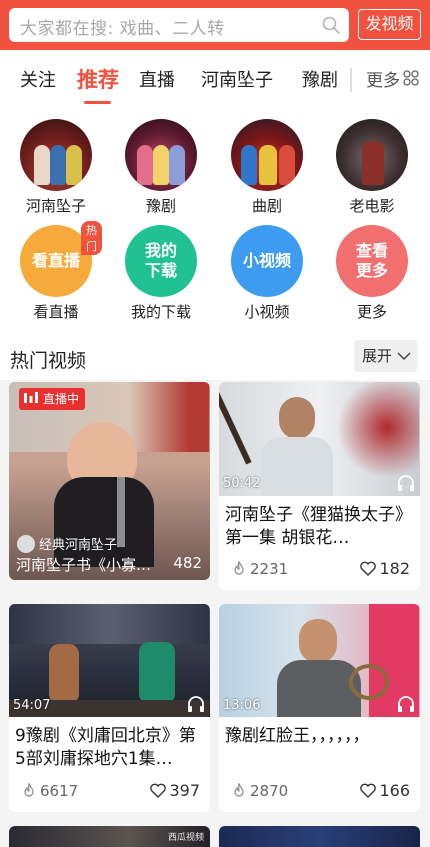 This screenshot has height=847, width=430. What do you see at coordinates (56, 312) in the screenshot?
I see `shortcut-label: 看直播` at bounding box center [56, 312].